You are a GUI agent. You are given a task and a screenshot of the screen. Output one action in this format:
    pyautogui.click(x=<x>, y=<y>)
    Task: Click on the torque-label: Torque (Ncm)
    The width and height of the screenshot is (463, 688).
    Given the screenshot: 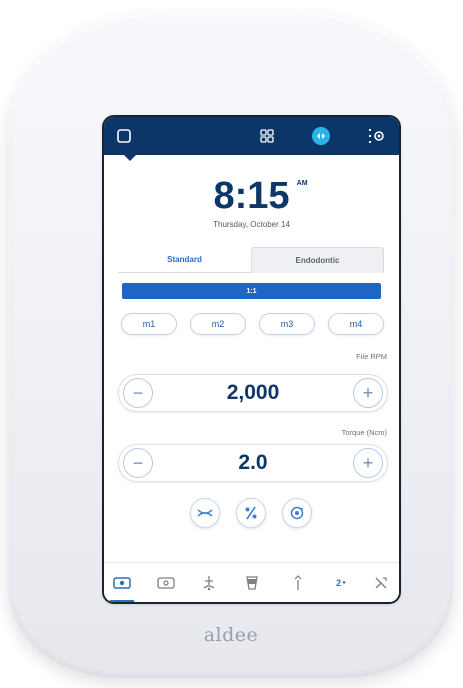 What is the action you would take?
    pyautogui.click(x=364, y=432)
    